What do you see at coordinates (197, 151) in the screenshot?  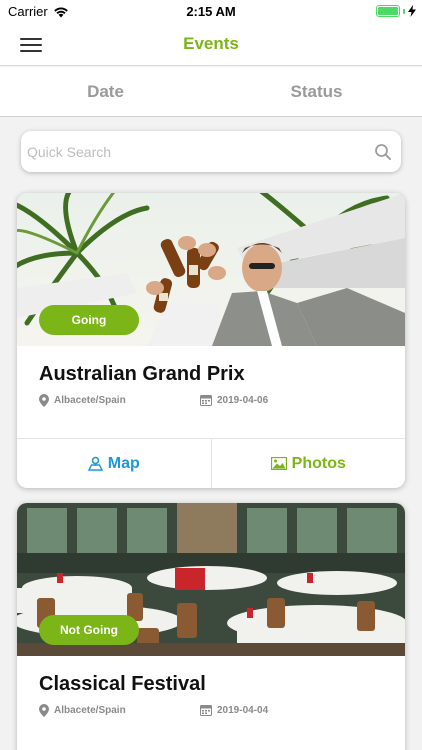 I see `search-input` at bounding box center [197, 151].